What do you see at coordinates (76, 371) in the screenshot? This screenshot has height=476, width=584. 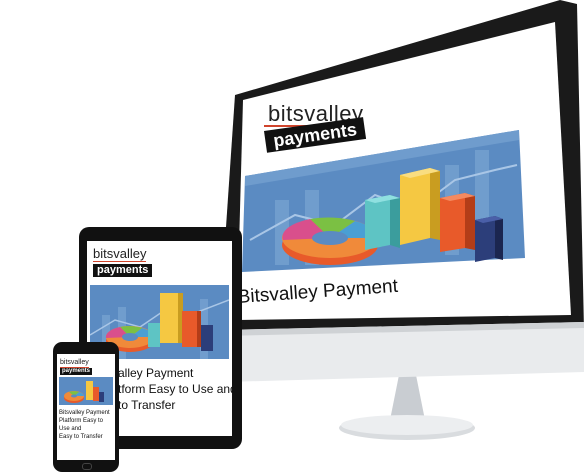 I see `phone-brand-bottom: payments` at bounding box center [76, 371].